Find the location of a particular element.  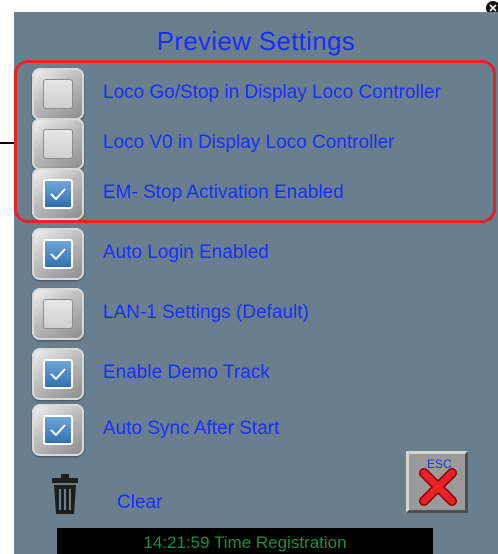

setting-label: Auto Login Enabled is located at coordinates (186, 252).